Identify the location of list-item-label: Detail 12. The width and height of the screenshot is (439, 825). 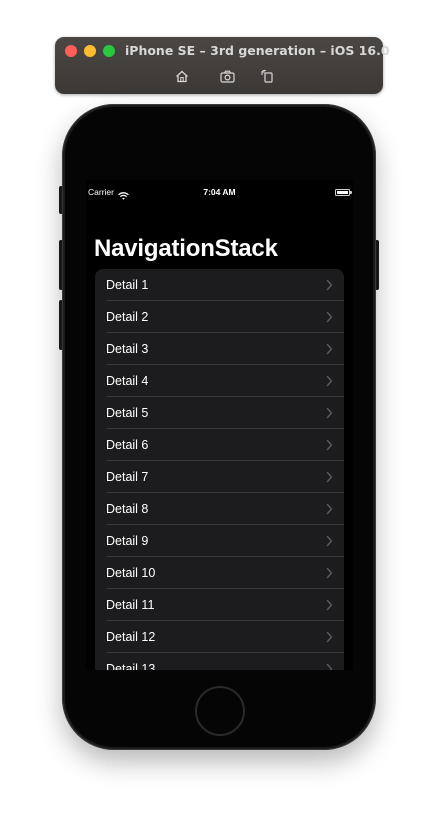
(131, 637).